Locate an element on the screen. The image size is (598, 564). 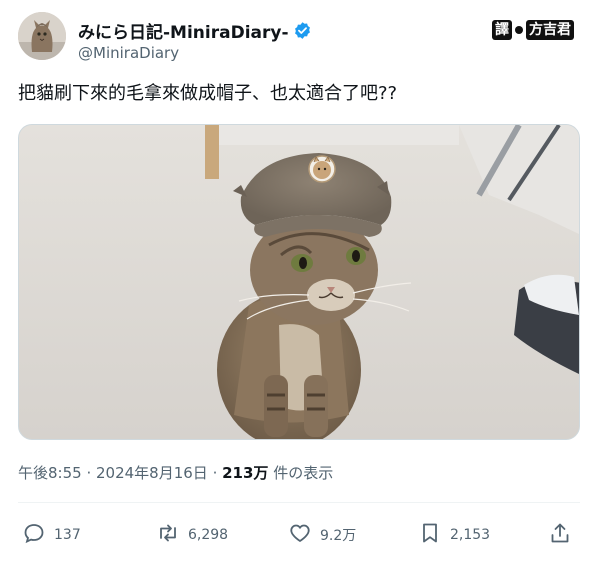
reply-count: 137 is located at coordinates (67, 535).